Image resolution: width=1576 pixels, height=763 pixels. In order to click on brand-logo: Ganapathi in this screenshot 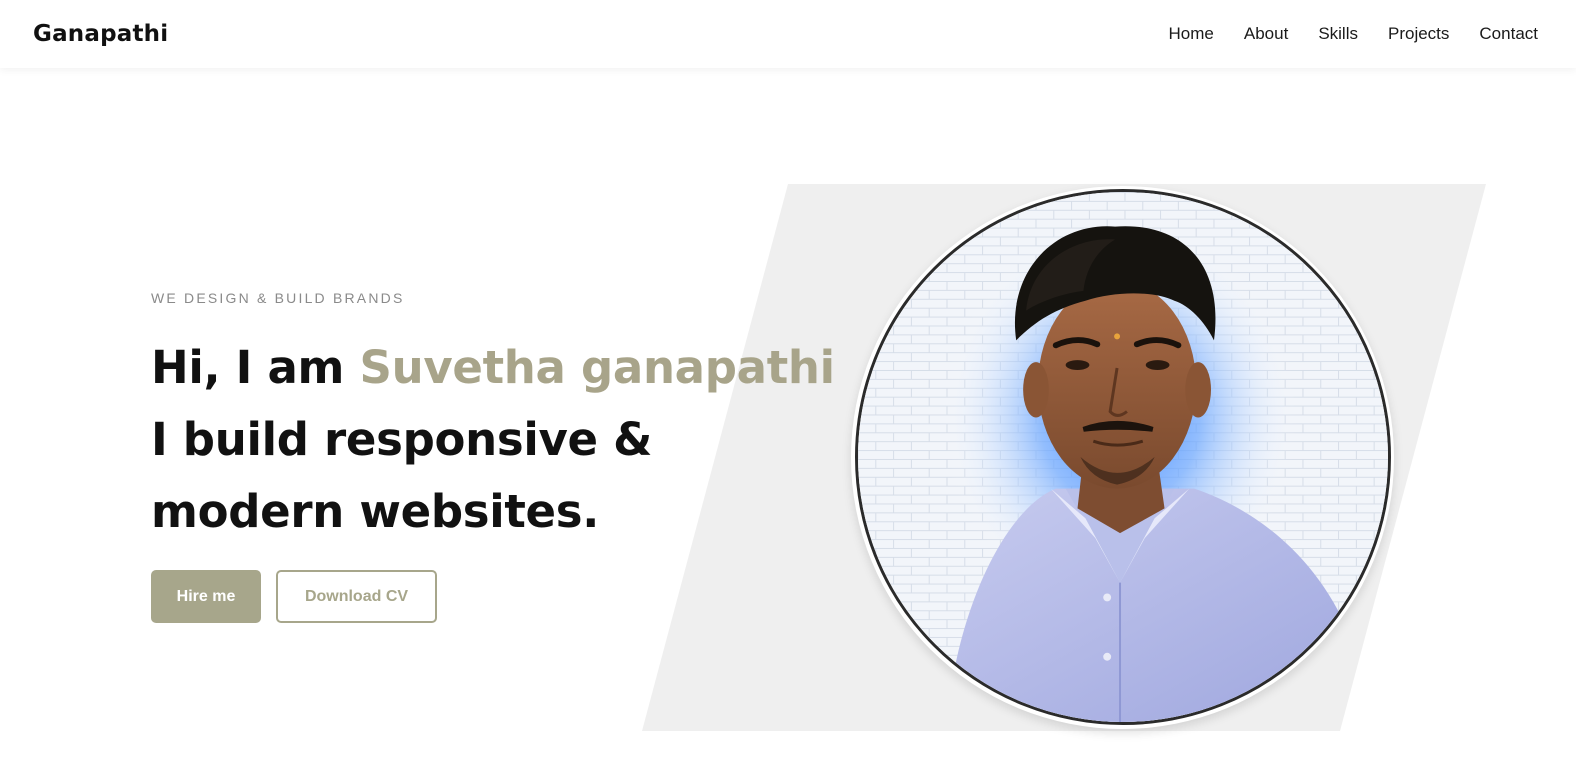, I will do `click(100, 34)`.